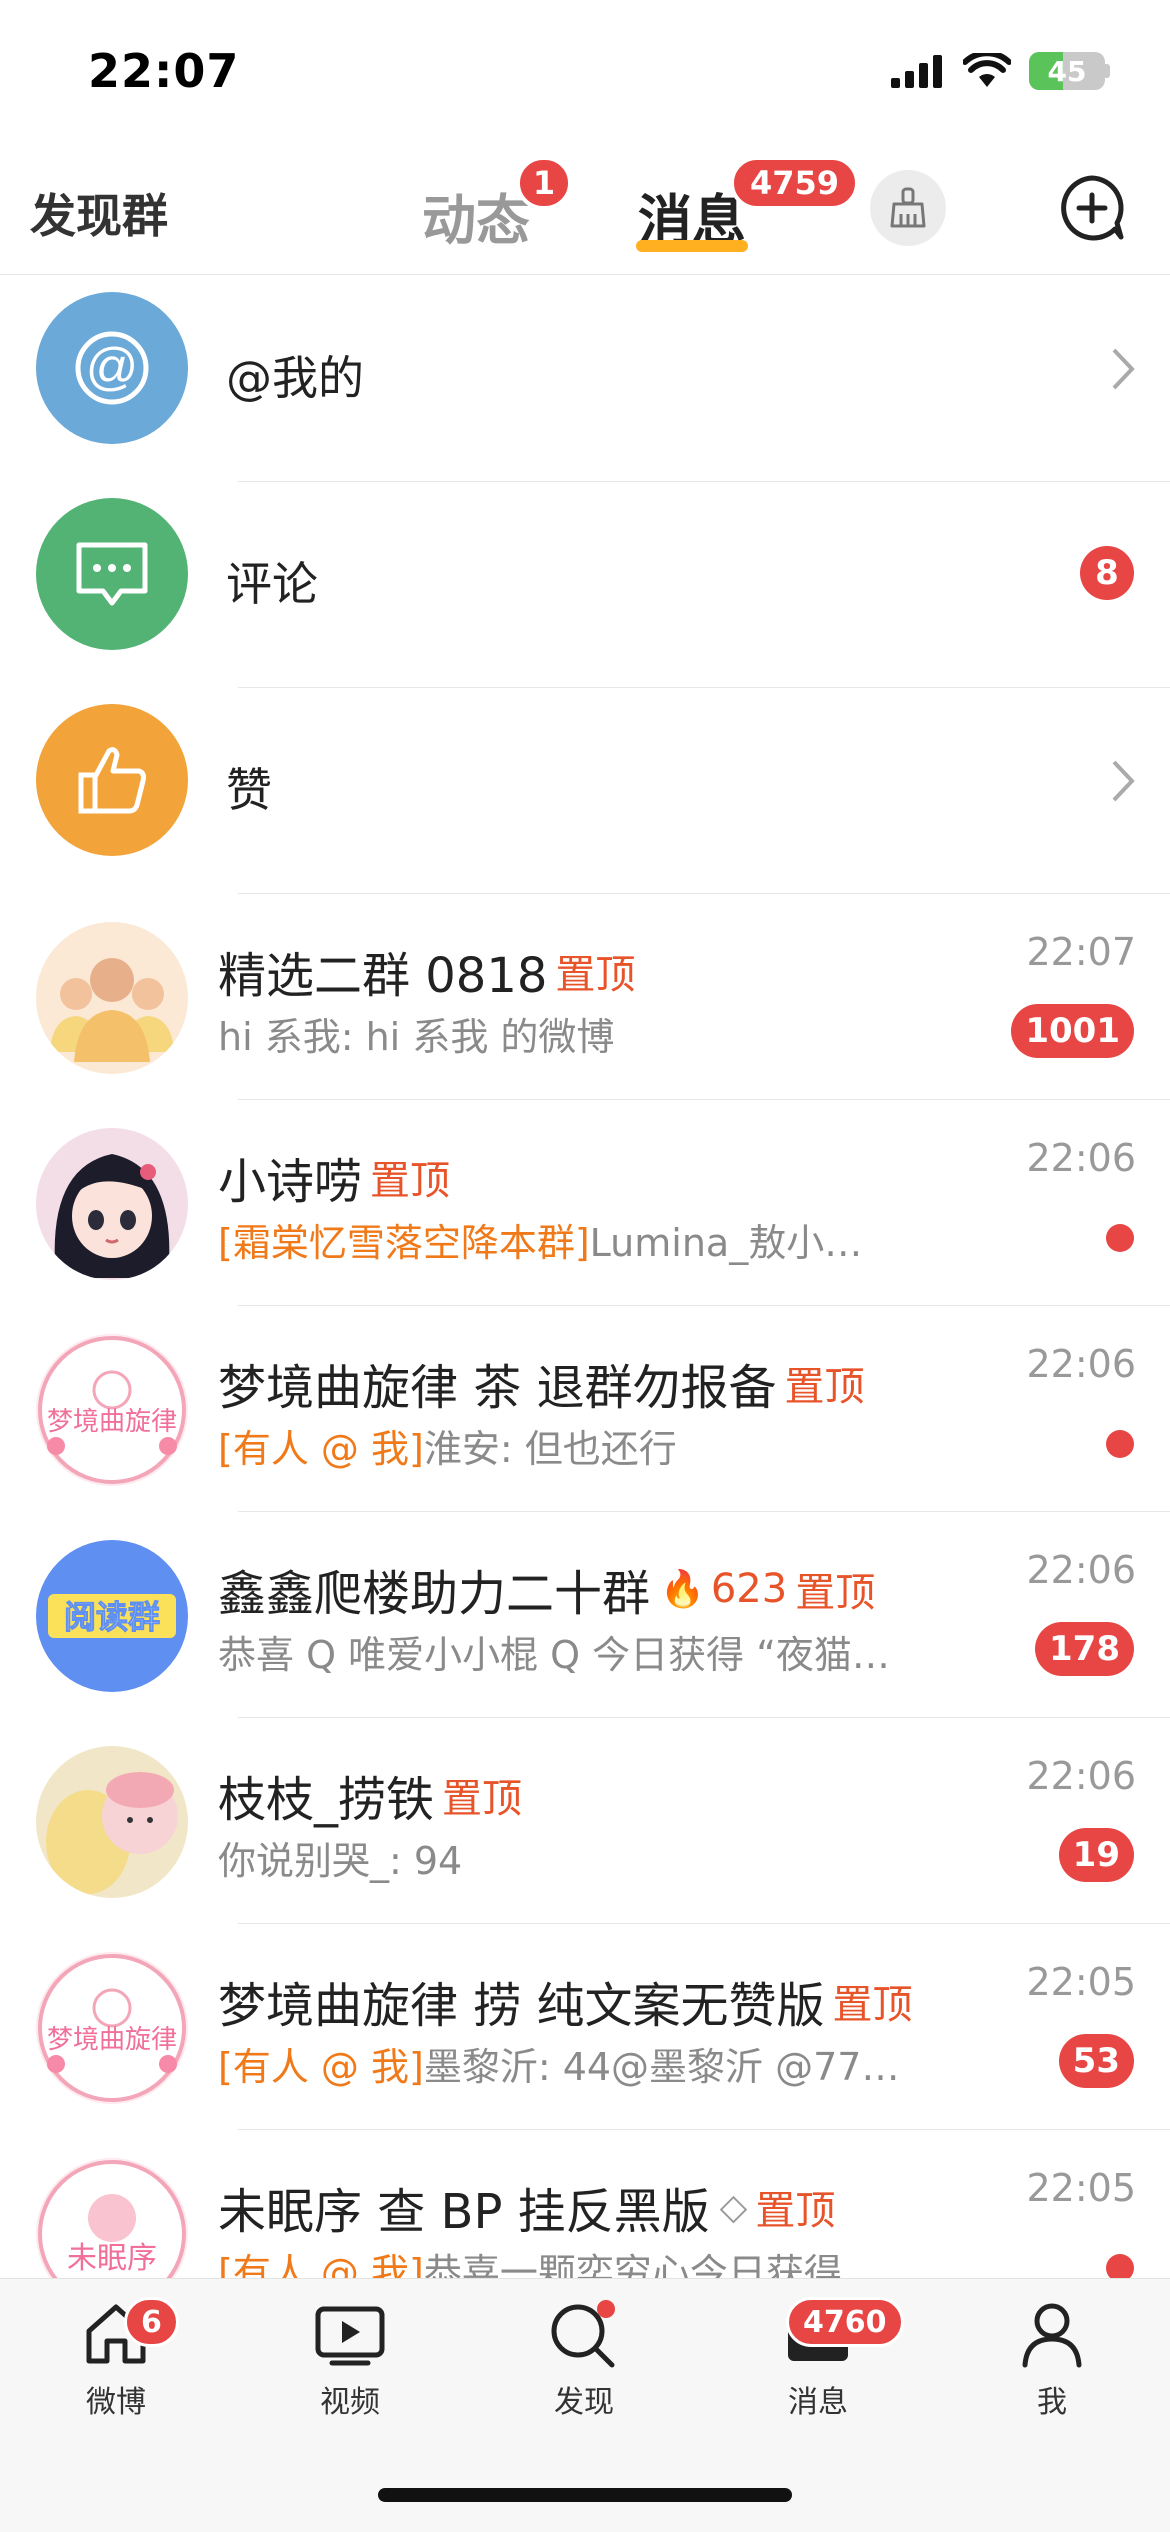 This screenshot has height=2532, width=1170. Describe the element at coordinates (464, 2212) in the screenshot. I see `chat-title-text: 未眠序 查 BP 挂反黑版` at that location.